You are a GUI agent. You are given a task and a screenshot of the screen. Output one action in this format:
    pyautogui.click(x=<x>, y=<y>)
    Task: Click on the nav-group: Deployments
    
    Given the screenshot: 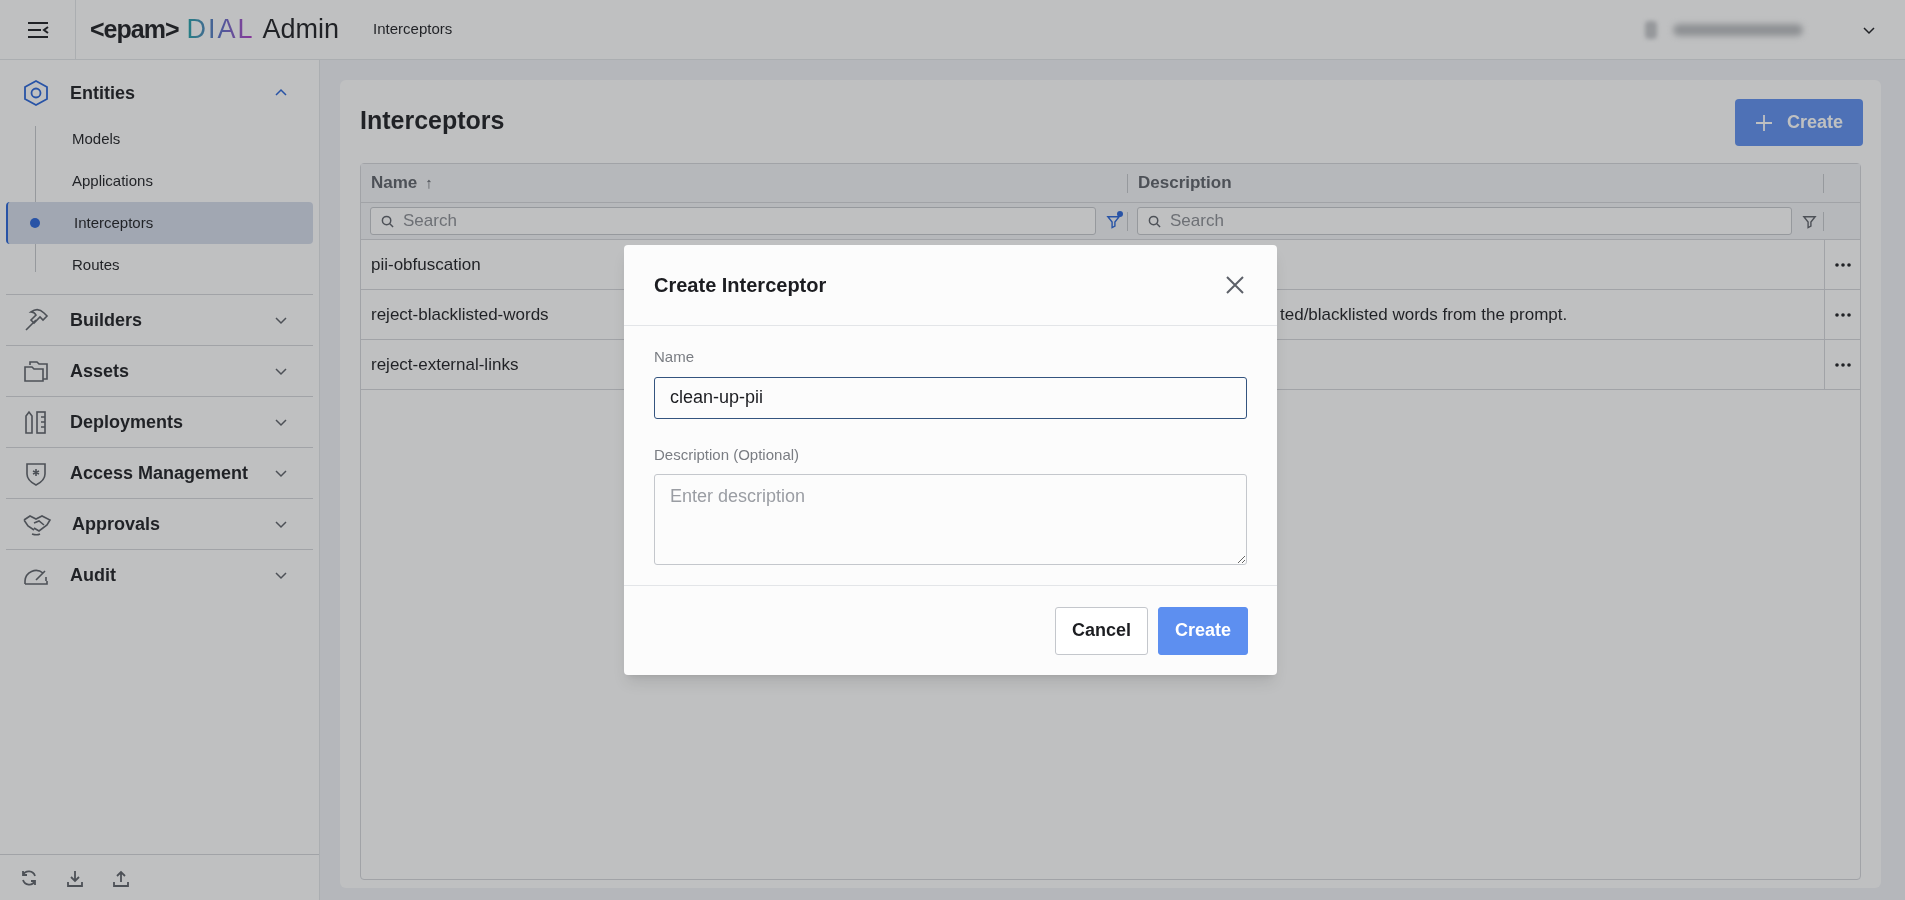 What is the action you would take?
    pyautogui.click(x=159, y=422)
    